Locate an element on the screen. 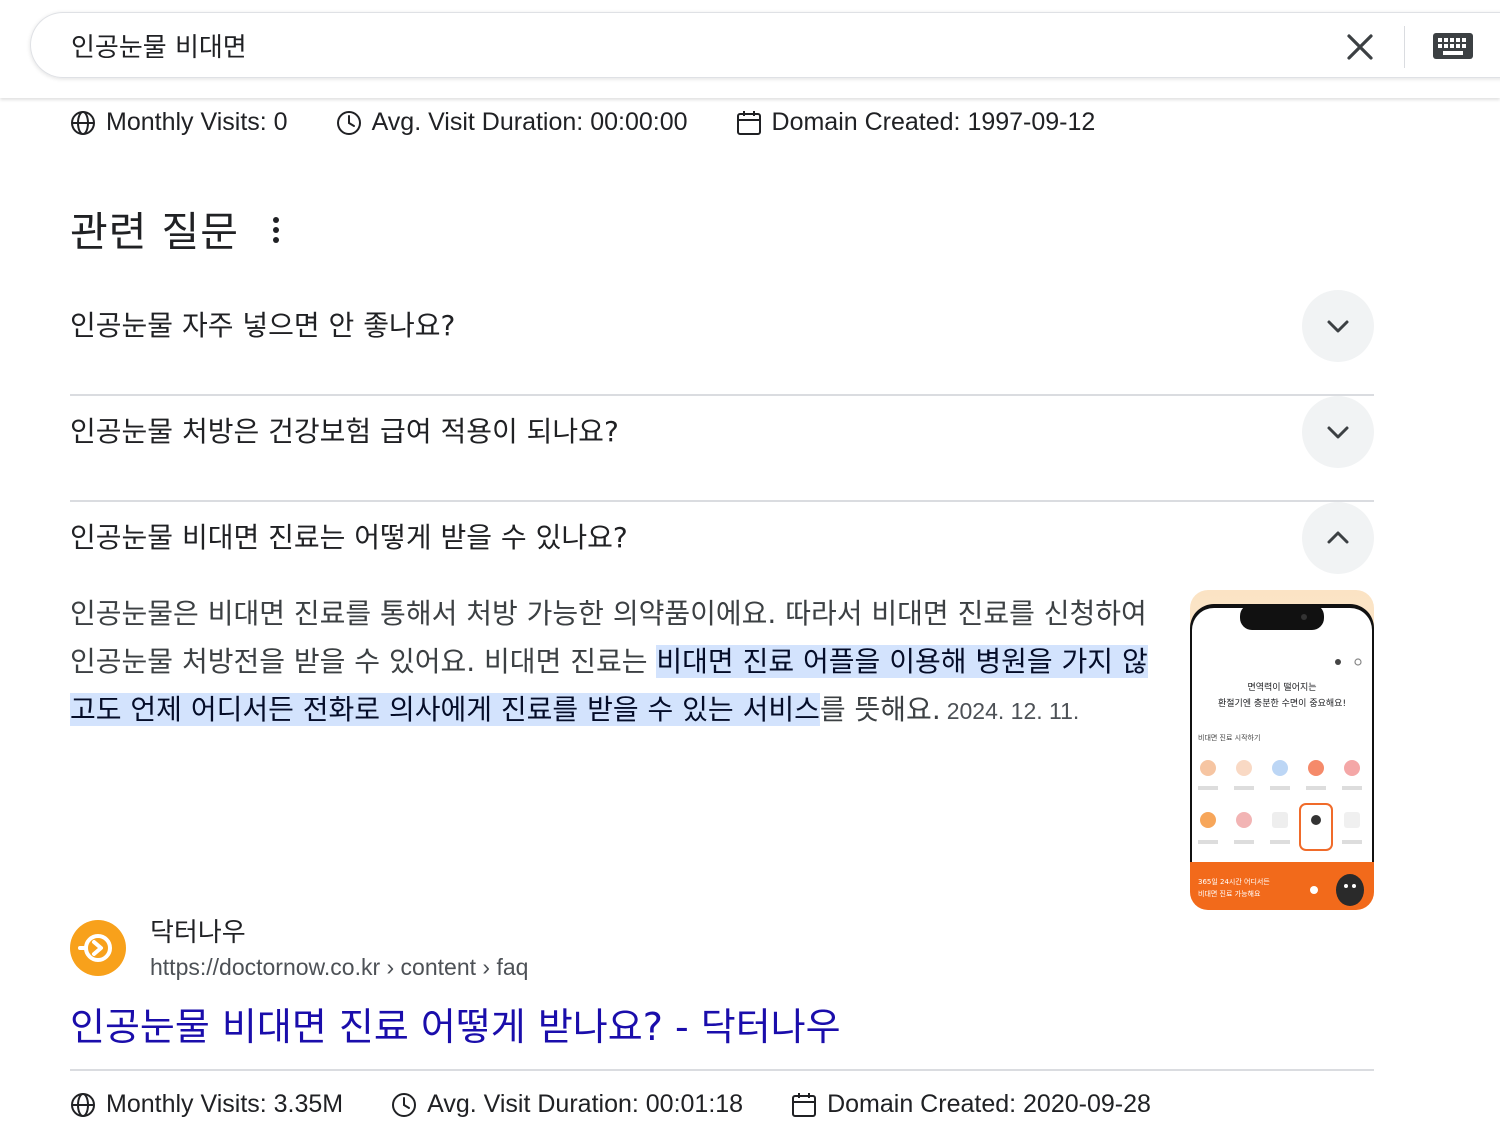 Image resolution: width=1500 pixels, height=1140 pixels. doctornow-logo-icon is located at coordinates (95, 948).